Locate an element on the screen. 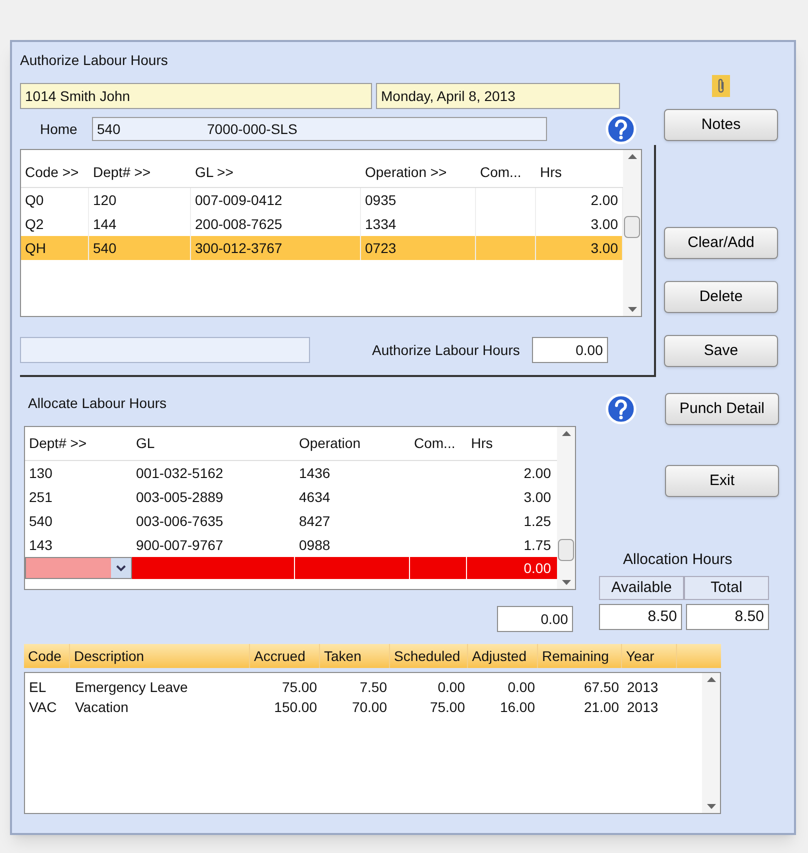  table-cell-text: 1.25 is located at coordinates (537, 521).